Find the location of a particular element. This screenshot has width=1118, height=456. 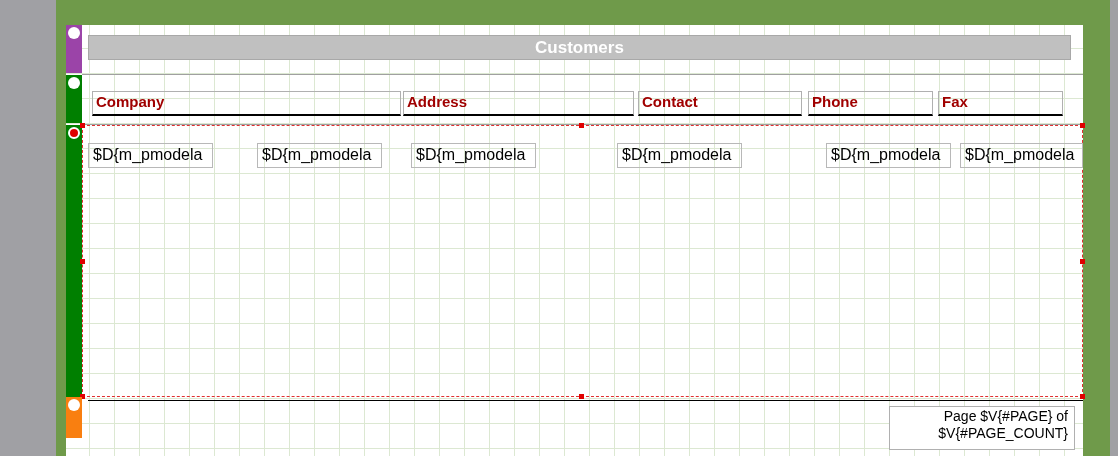

page-number-field: Page $V{#PAGE} of $V{#PAGE_COUNT} is located at coordinates (982, 428).